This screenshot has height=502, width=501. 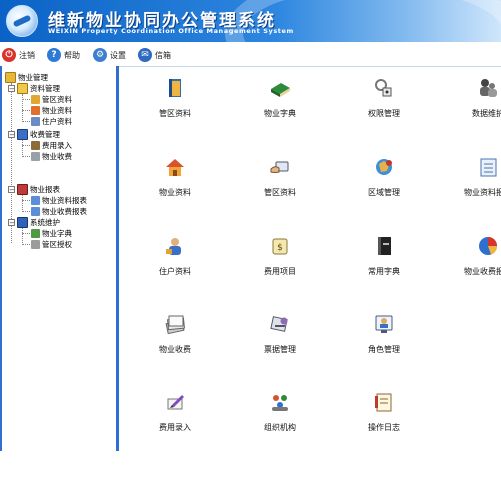 I want to click on tree-root: 物业管理, so click(x=26, y=77).